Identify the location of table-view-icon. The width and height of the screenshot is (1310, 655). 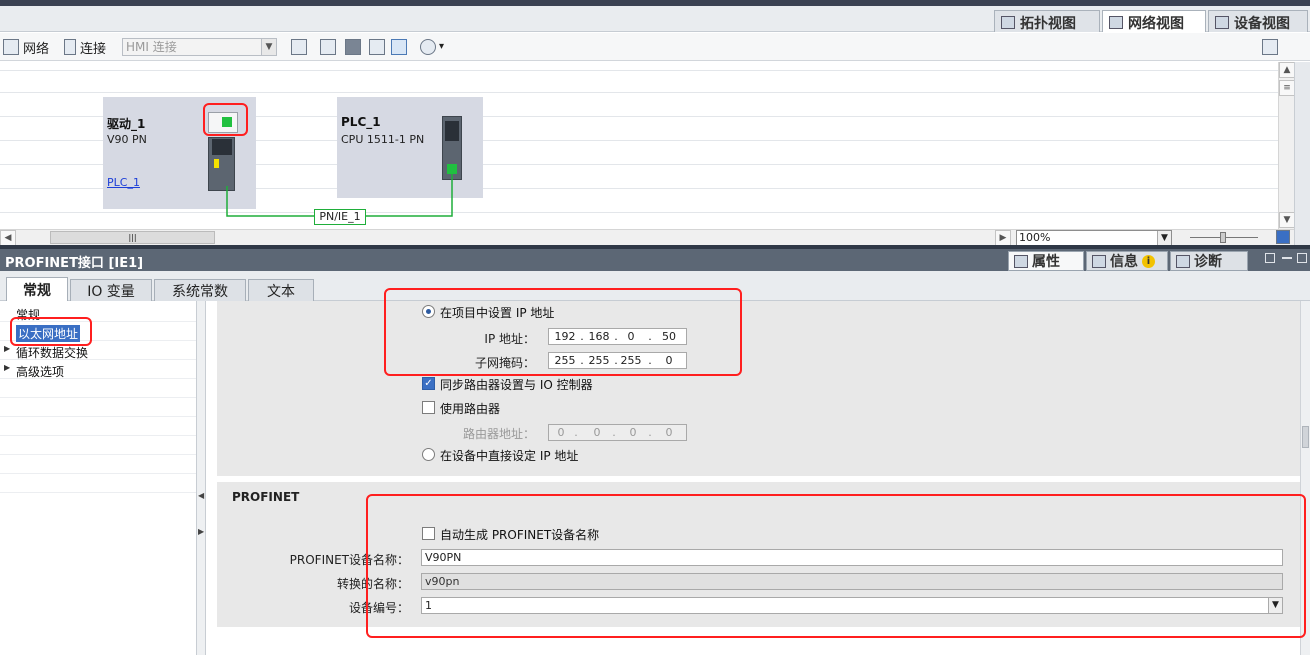
(399, 47).